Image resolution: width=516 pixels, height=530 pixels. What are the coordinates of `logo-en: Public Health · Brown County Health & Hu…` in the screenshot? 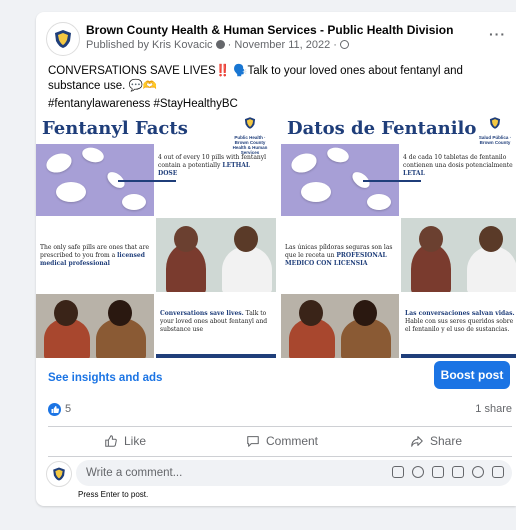 It's located at (250, 135).